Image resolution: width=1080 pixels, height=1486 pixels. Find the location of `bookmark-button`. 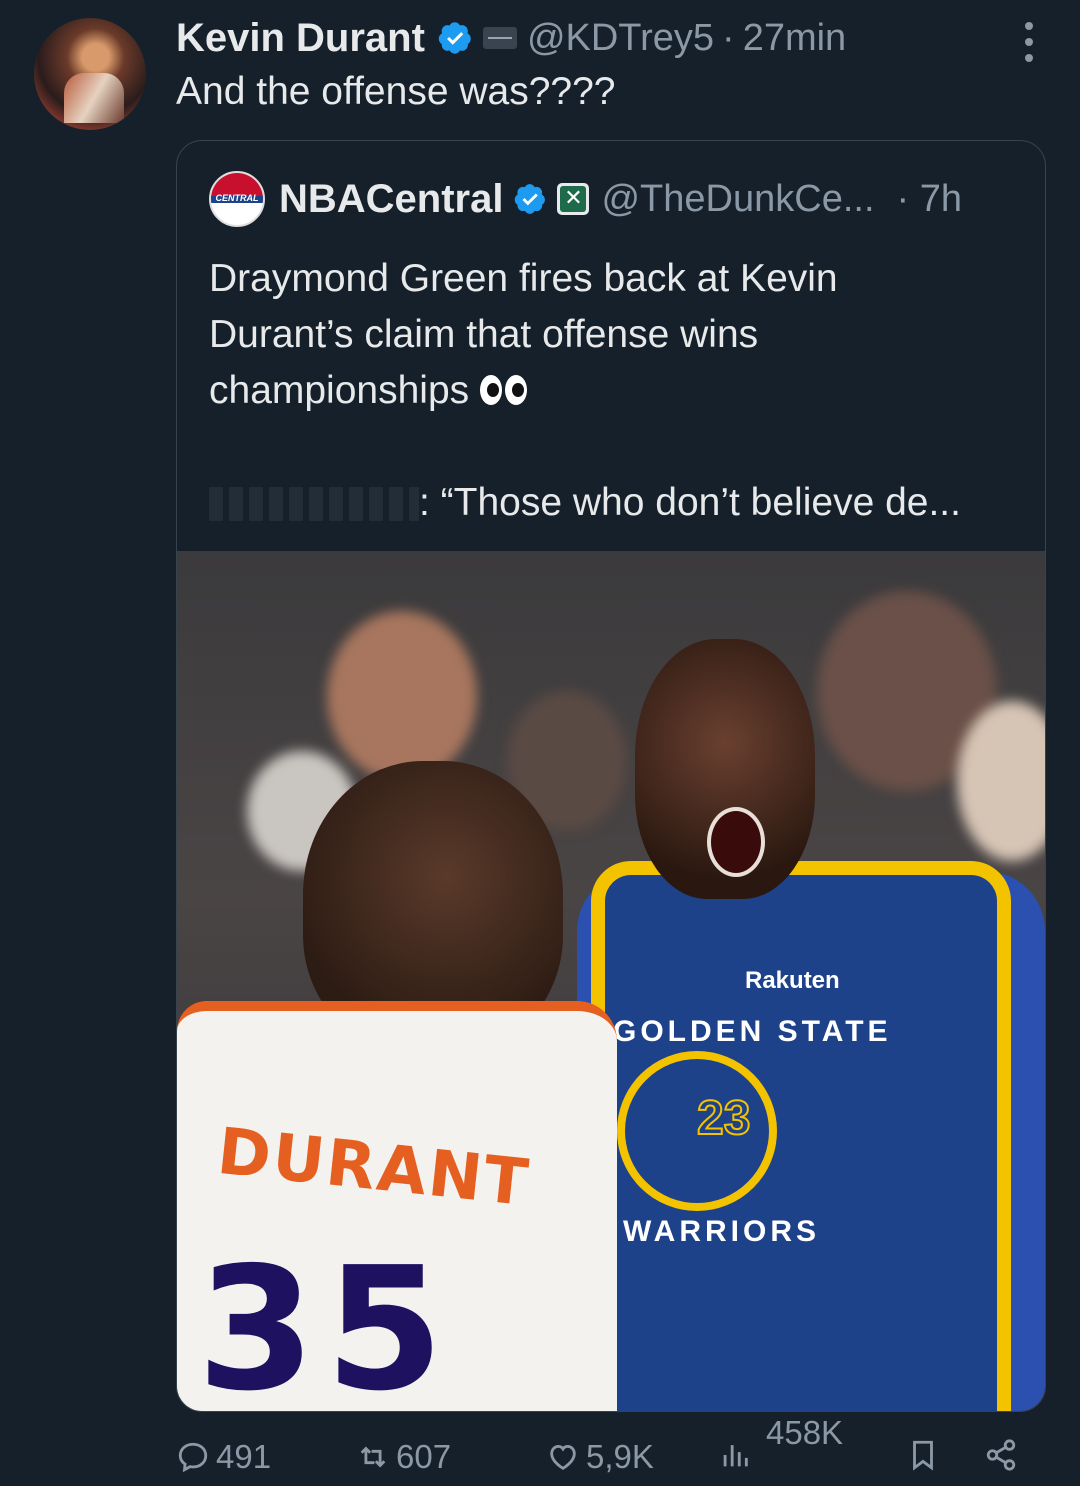

bookmark-button is located at coordinates (926, 1455).